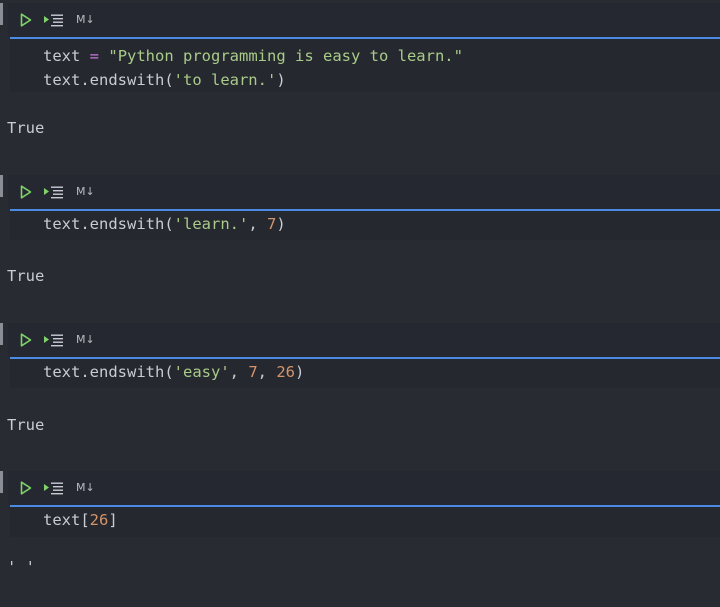 This screenshot has height=607, width=720. I want to click on code-line: text.endswith('learn.', 7), so click(381, 224).